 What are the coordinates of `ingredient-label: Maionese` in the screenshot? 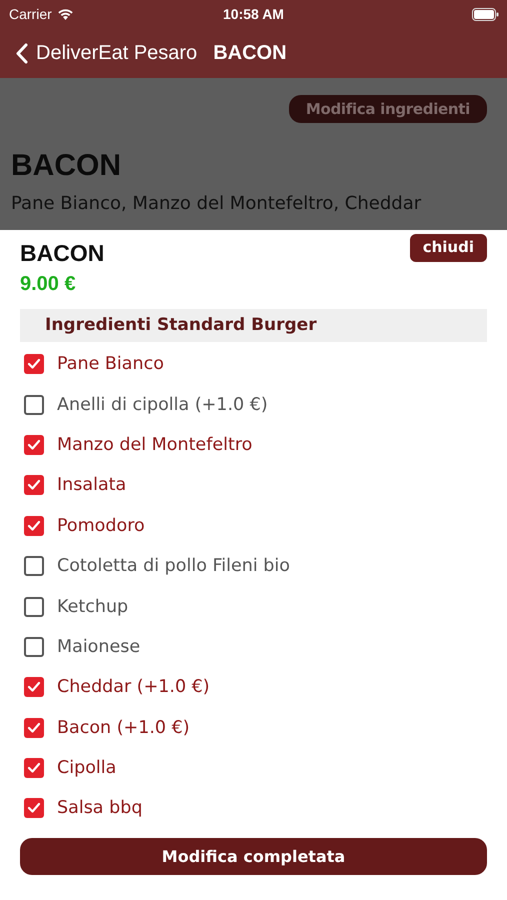 It's located at (98, 646).